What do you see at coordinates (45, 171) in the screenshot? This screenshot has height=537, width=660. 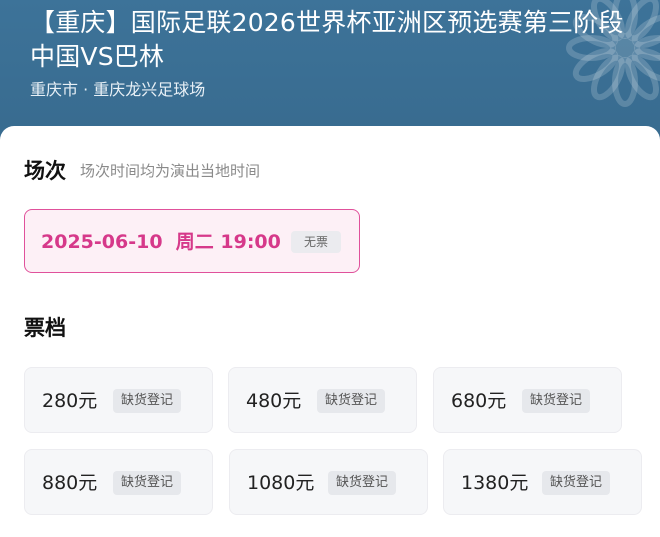 I see `session-heading: 场次` at bounding box center [45, 171].